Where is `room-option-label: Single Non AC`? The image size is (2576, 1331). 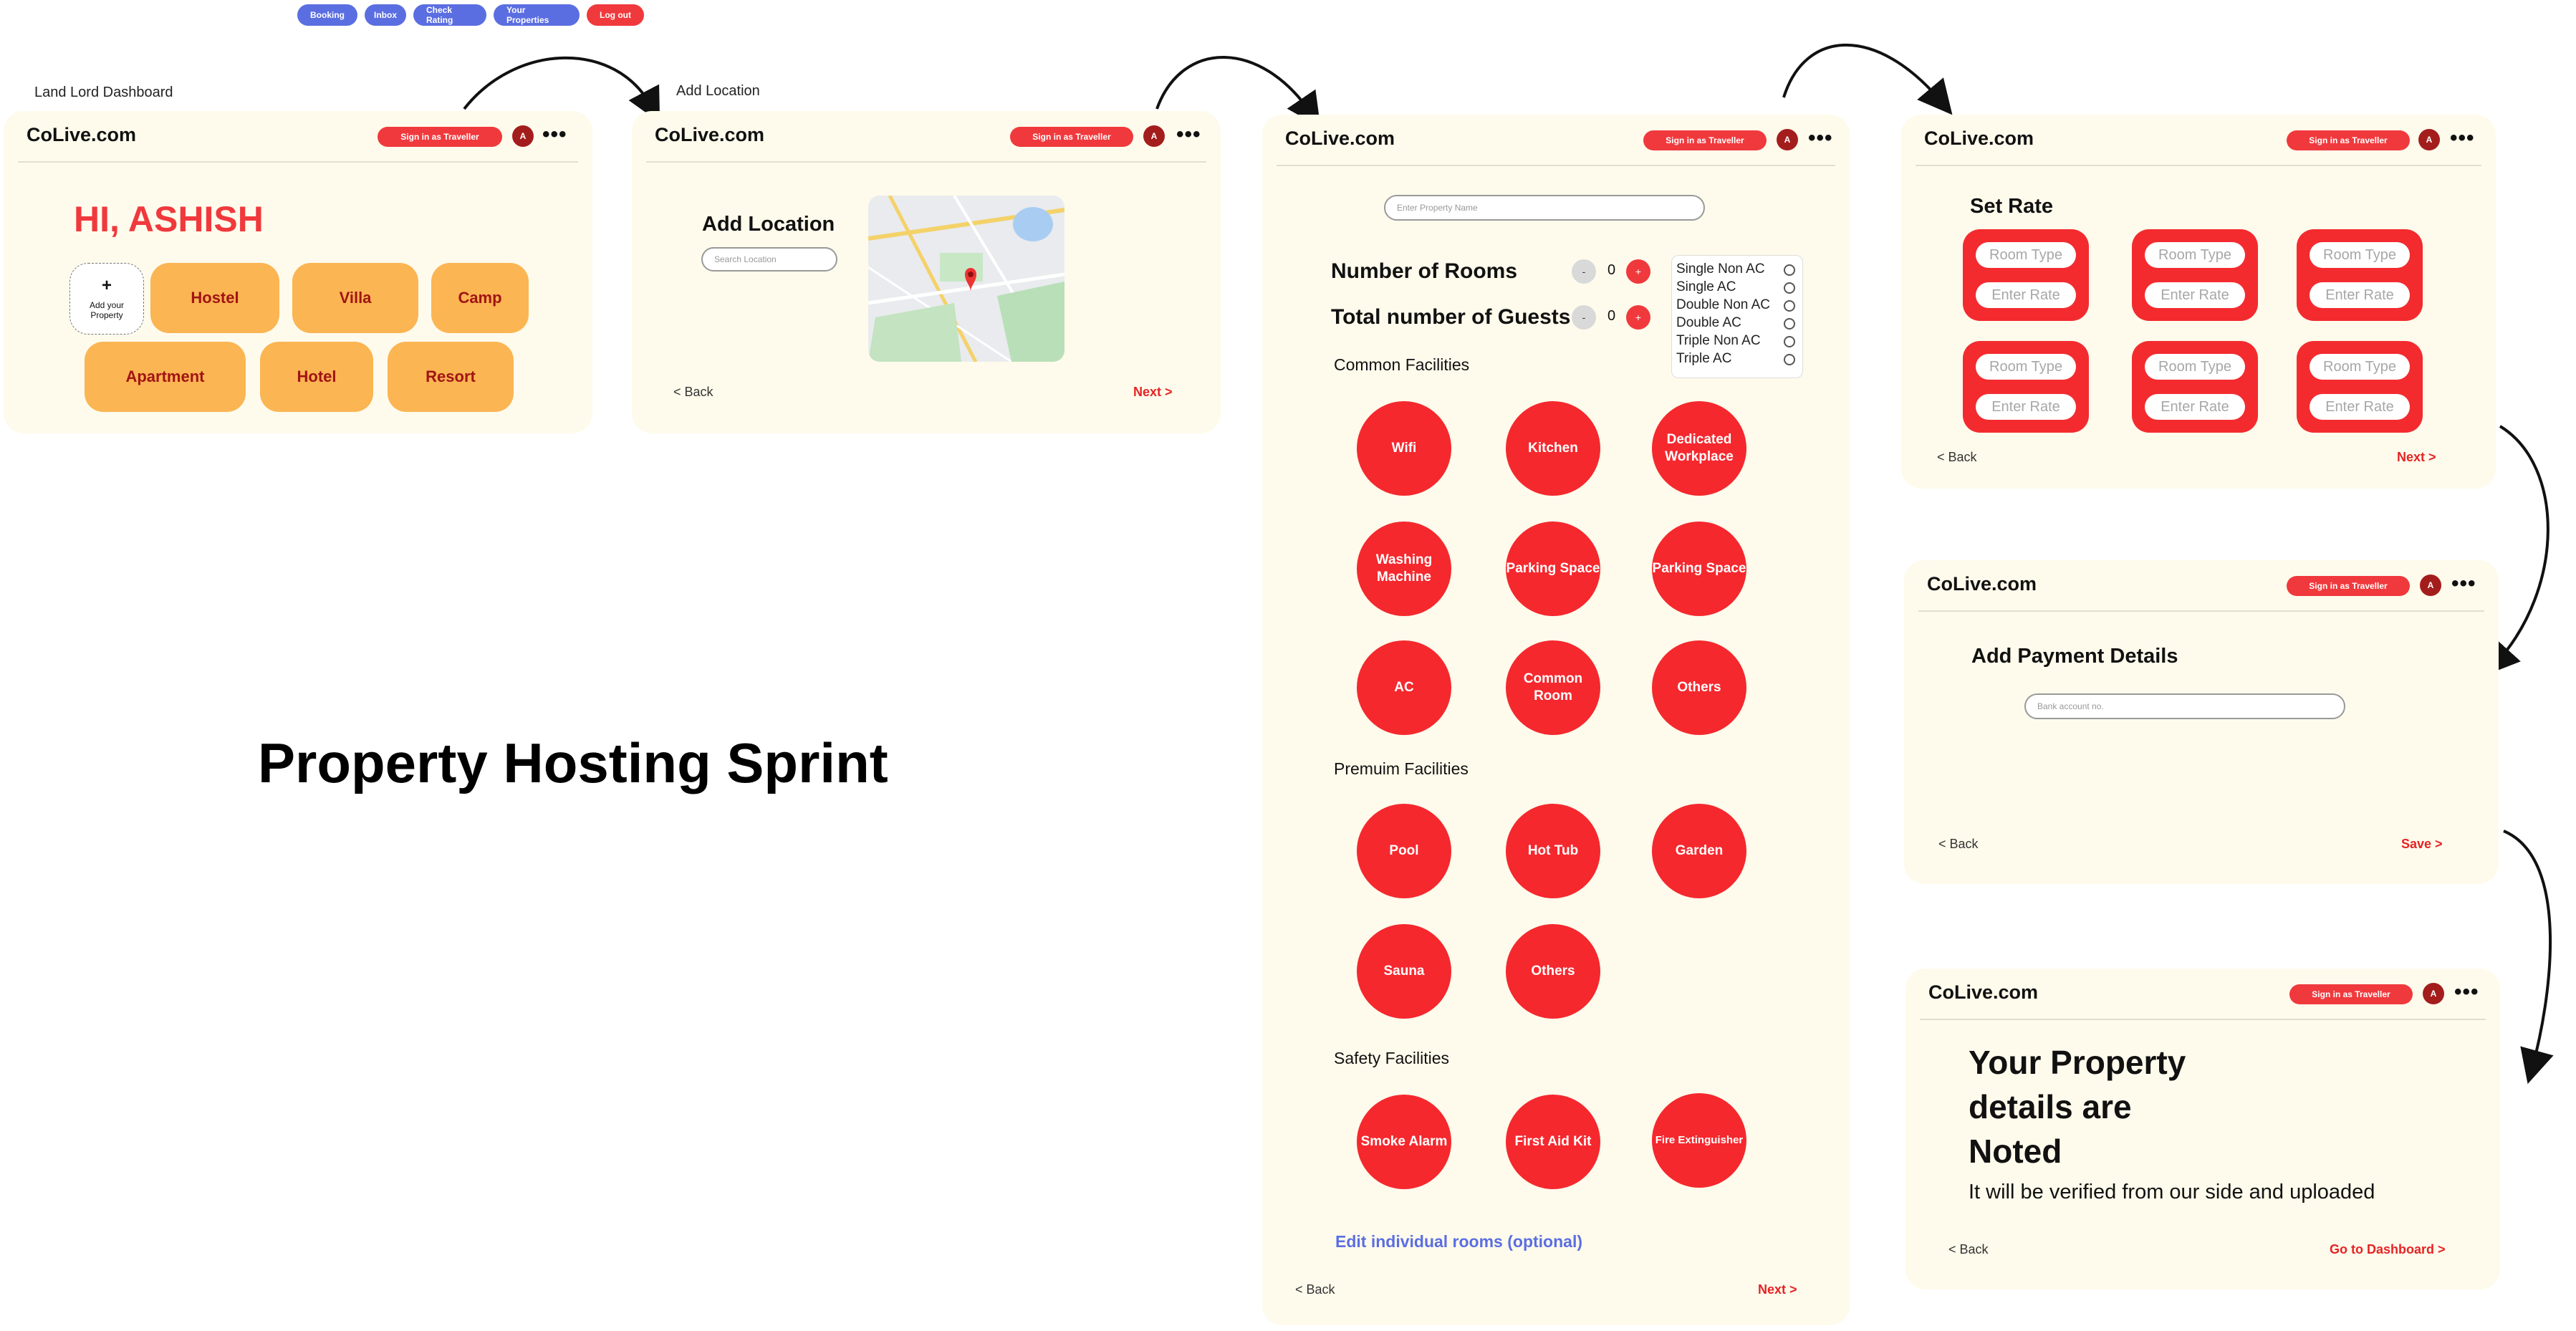 room-option-label: Single Non AC is located at coordinates (1720, 269).